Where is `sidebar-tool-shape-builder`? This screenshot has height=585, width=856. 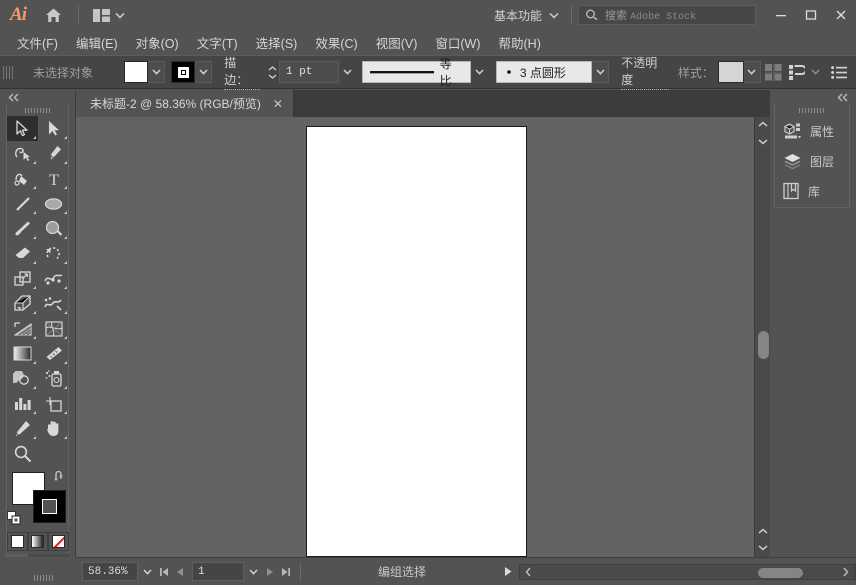 sidebar-tool-shape-builder is located at coordinates (53, 303).